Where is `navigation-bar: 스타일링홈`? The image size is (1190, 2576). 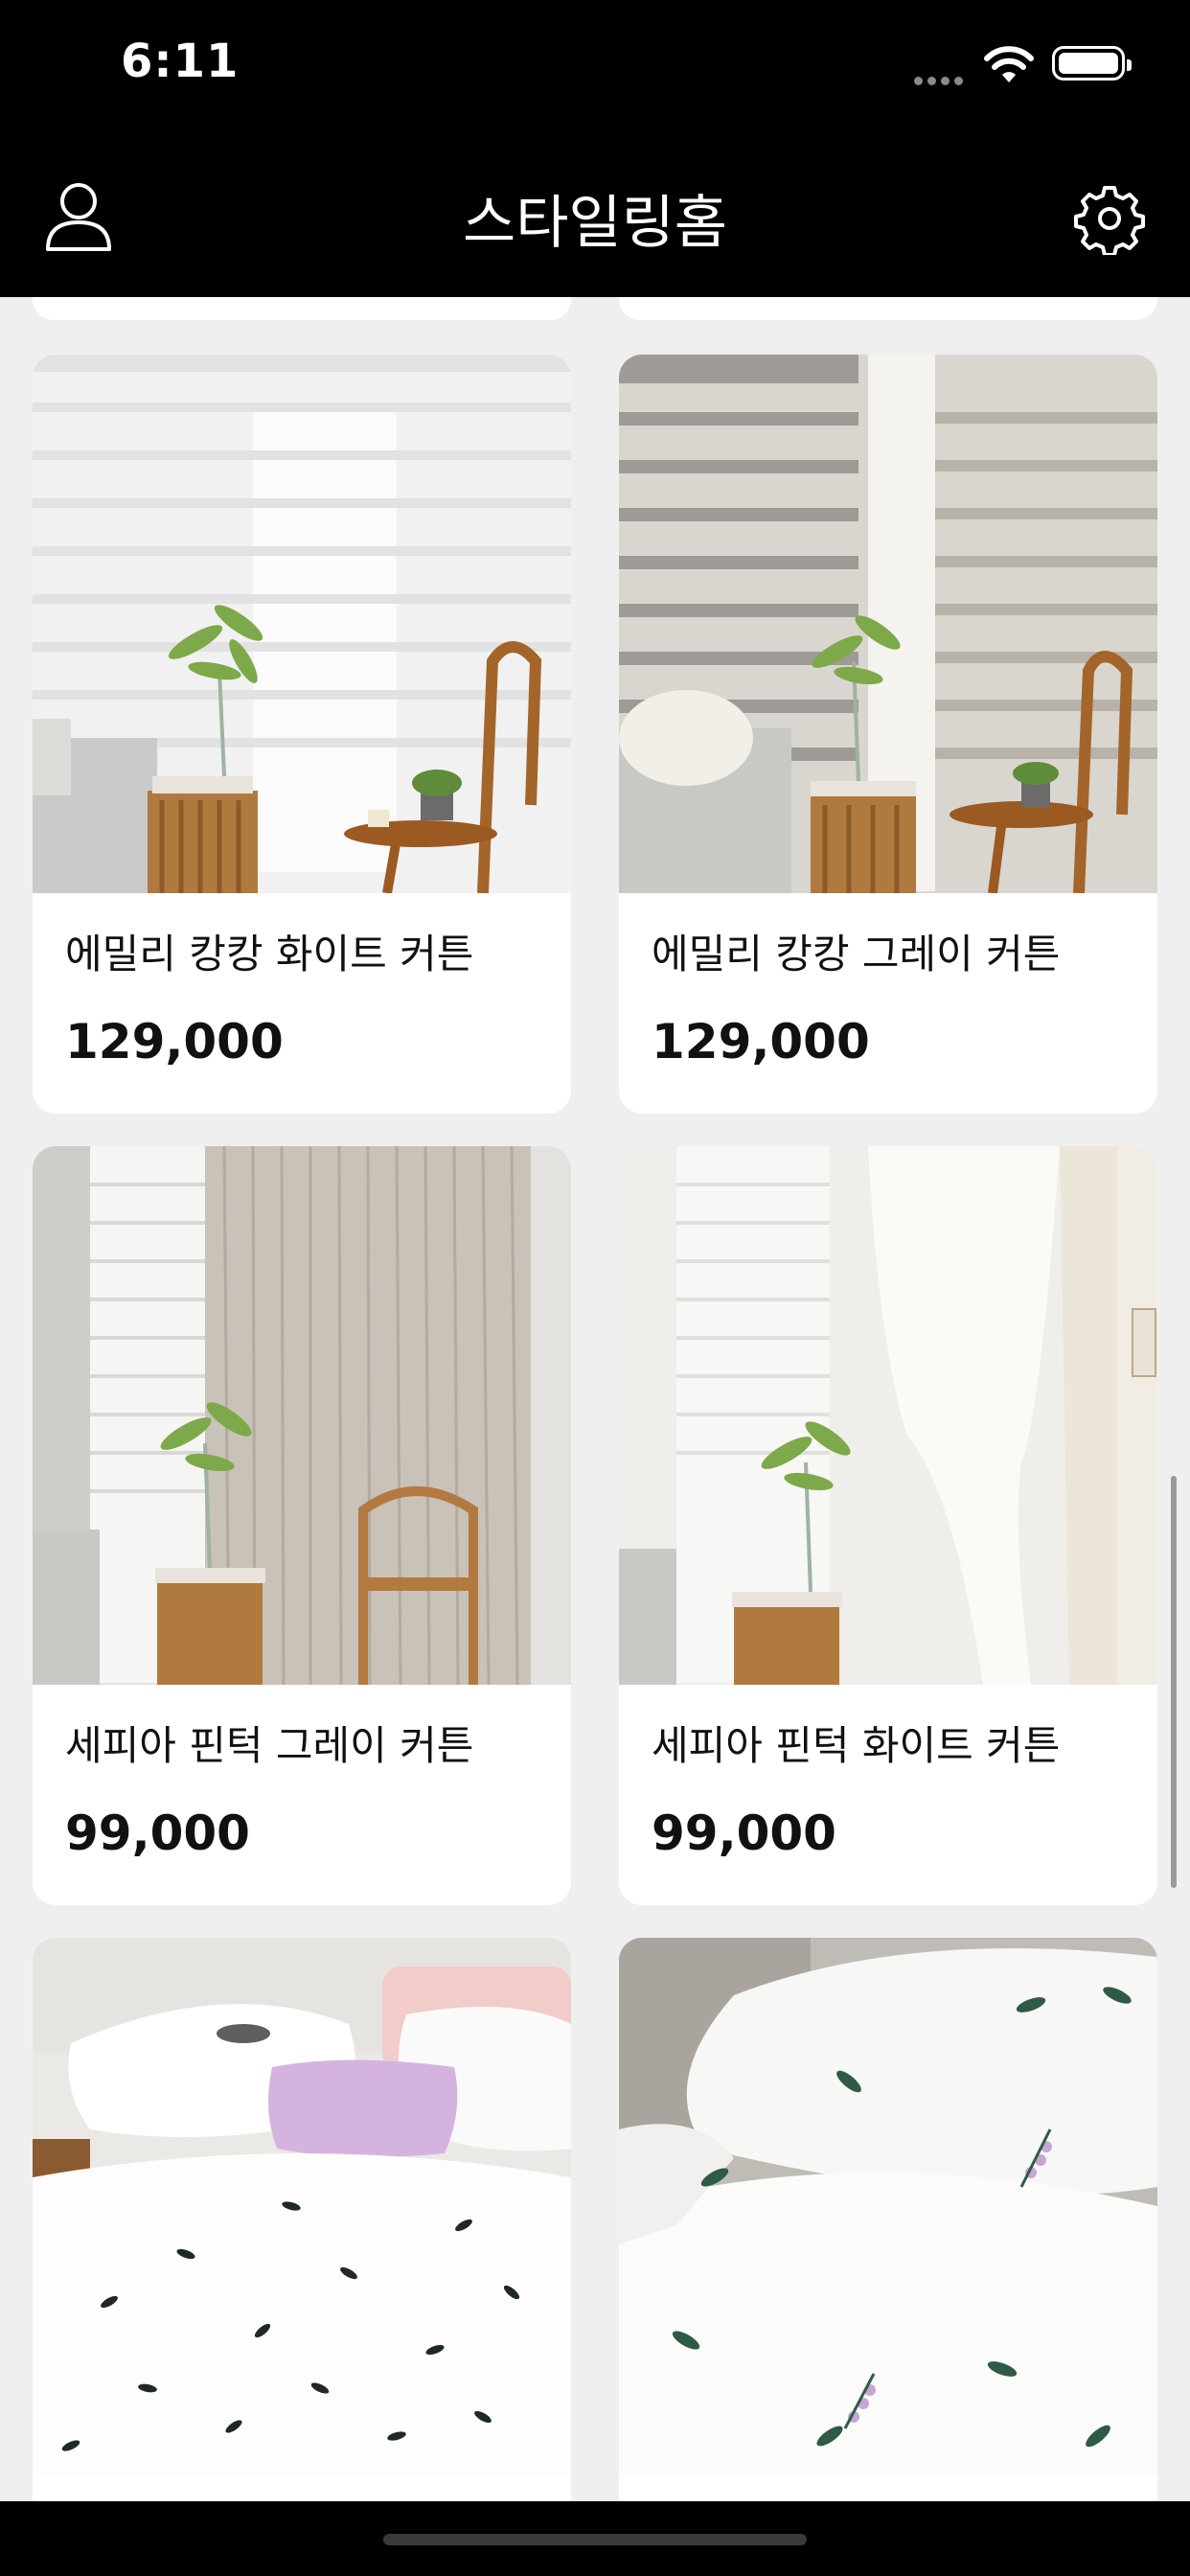 navigation-bar: 스타일링홈 is located at coordinates (595, 216).